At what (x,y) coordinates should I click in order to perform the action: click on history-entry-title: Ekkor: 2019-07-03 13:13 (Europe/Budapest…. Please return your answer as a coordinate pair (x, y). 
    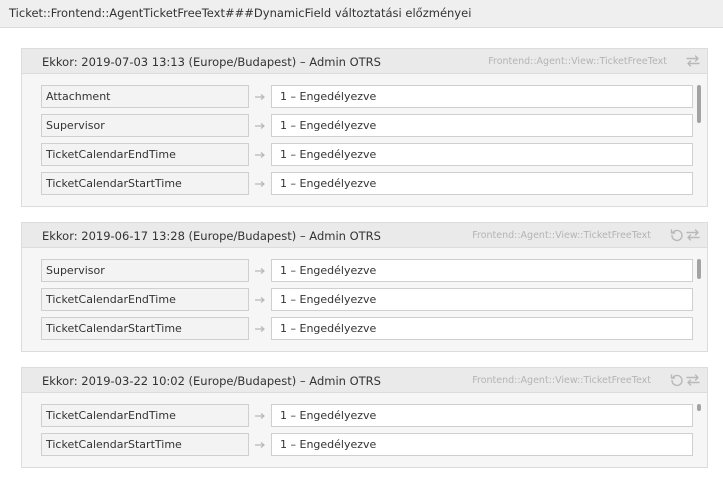
    Looking at the image, I should click on (211, 62).